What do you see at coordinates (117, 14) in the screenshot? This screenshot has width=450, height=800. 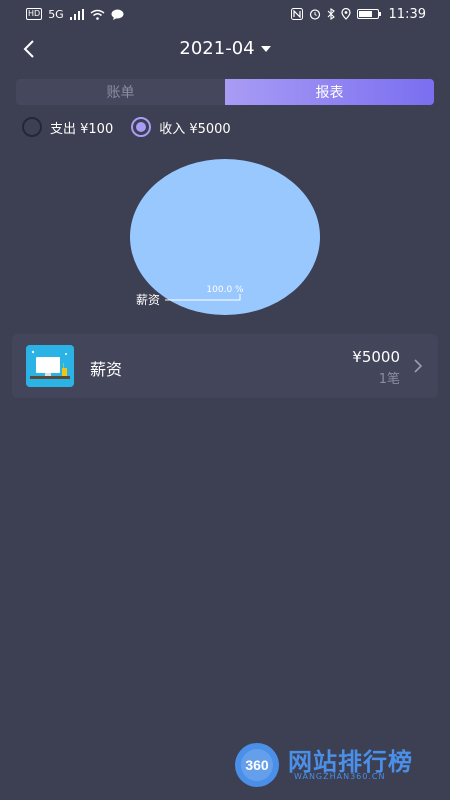 I see `message-icon` at bounding box center [117, 14].